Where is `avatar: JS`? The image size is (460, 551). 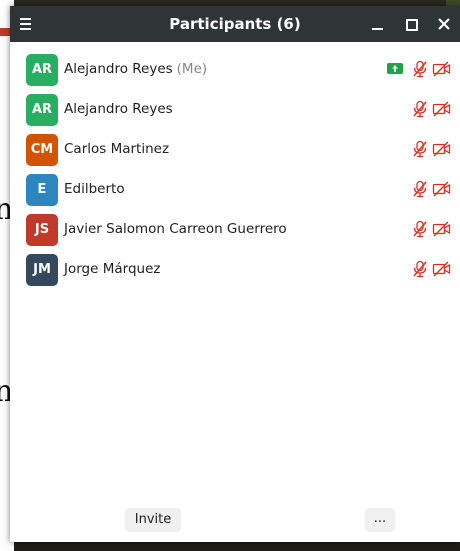 avatar: JS is located at coordinates (42, 230).